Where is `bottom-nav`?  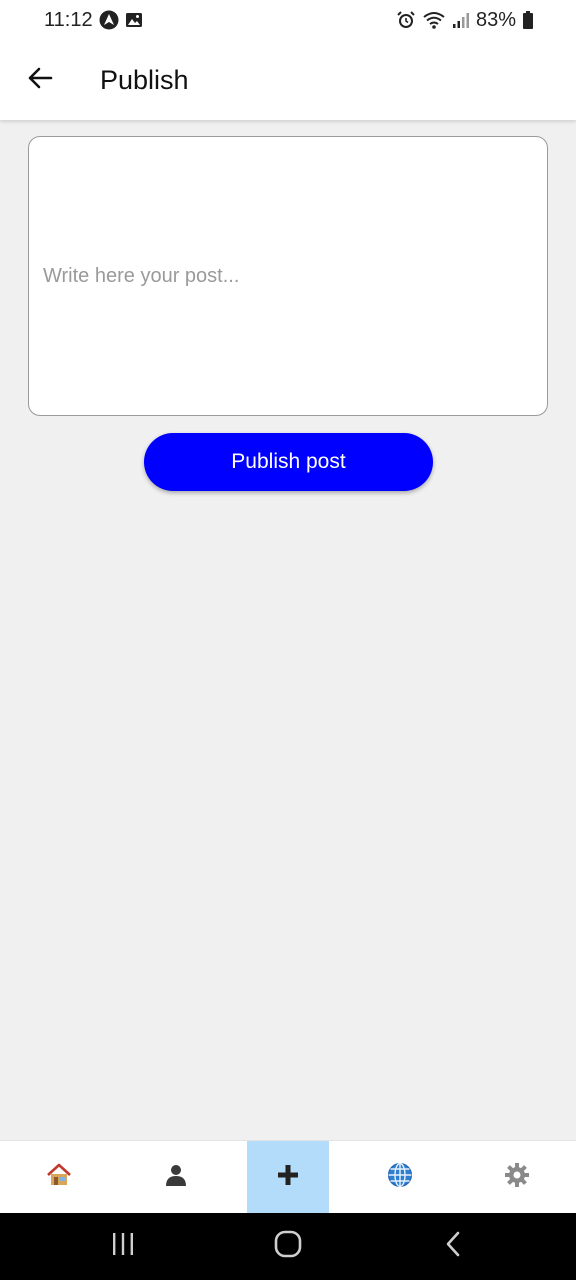 bottom-nav is located at coordinates (288, 1176).